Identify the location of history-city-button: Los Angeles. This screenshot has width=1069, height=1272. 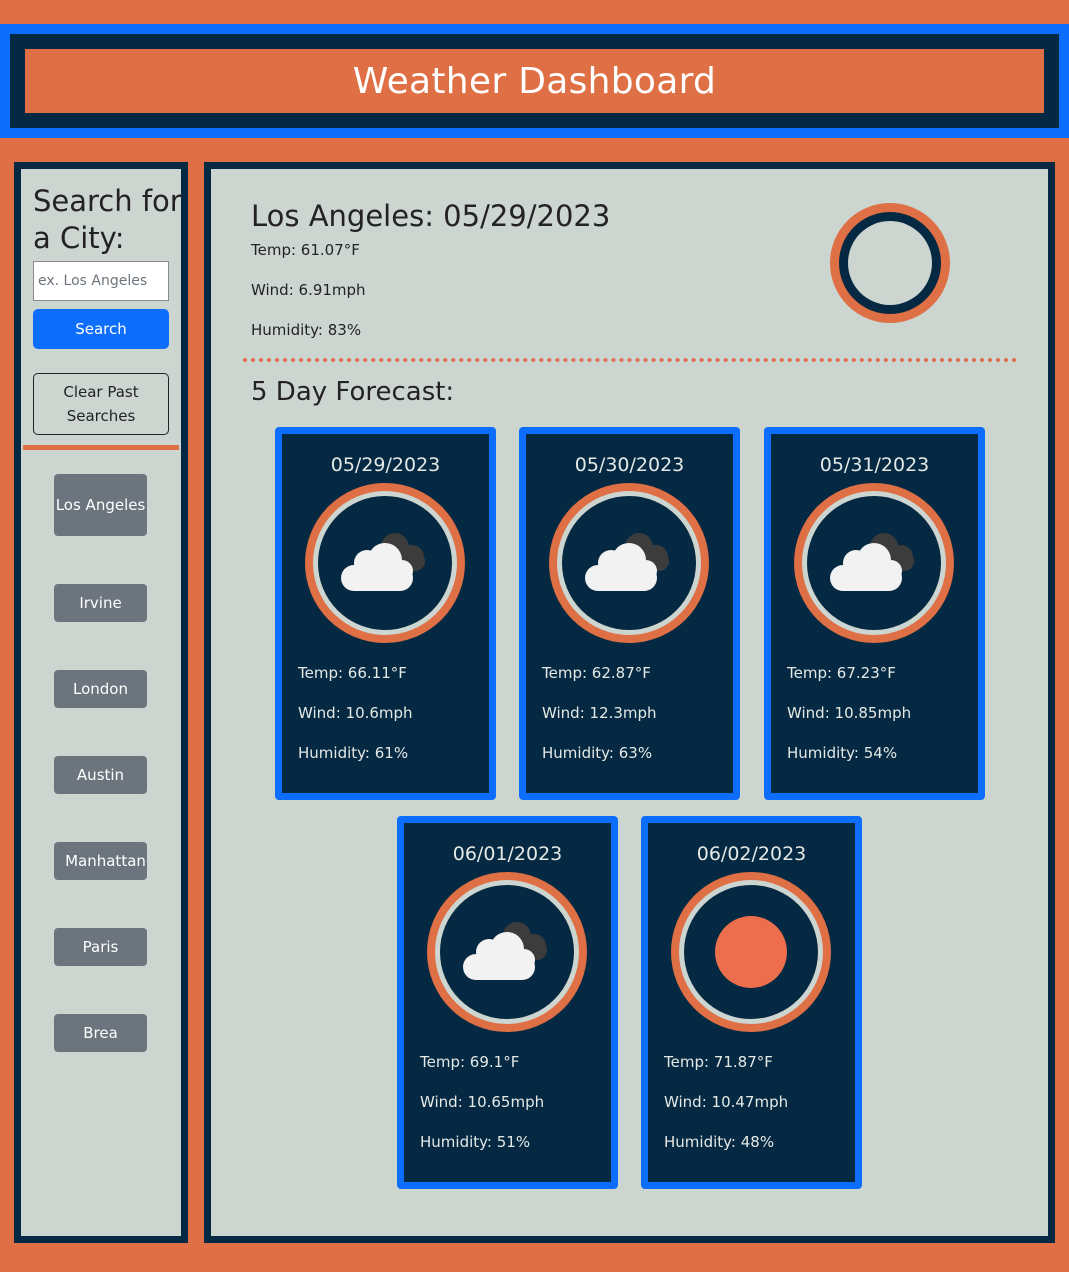
(100, 505).